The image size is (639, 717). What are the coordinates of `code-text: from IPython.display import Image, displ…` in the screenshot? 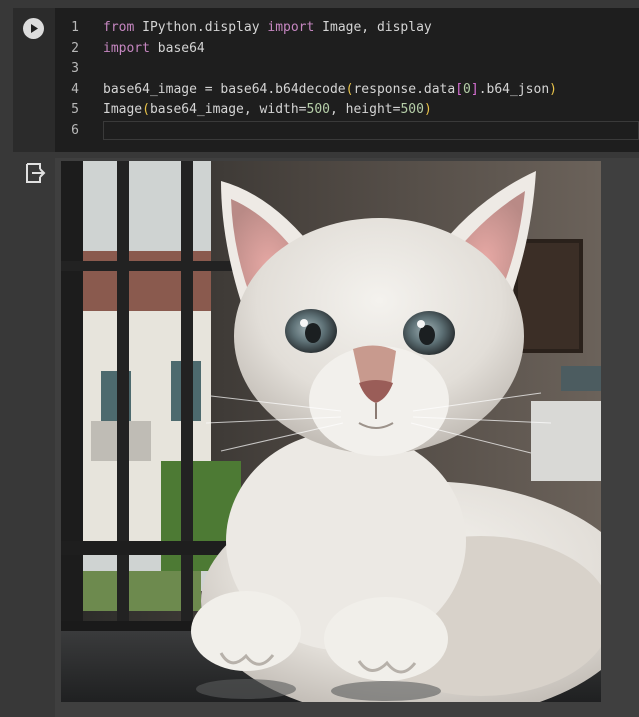 It's located at (267, 28).